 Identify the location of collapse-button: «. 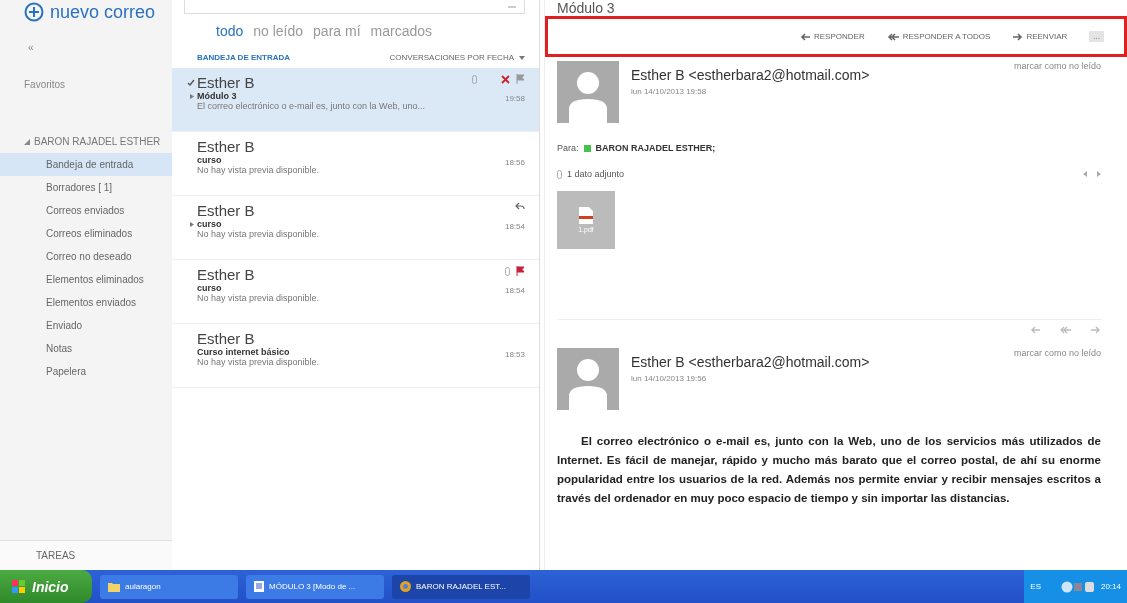
(86, 38).